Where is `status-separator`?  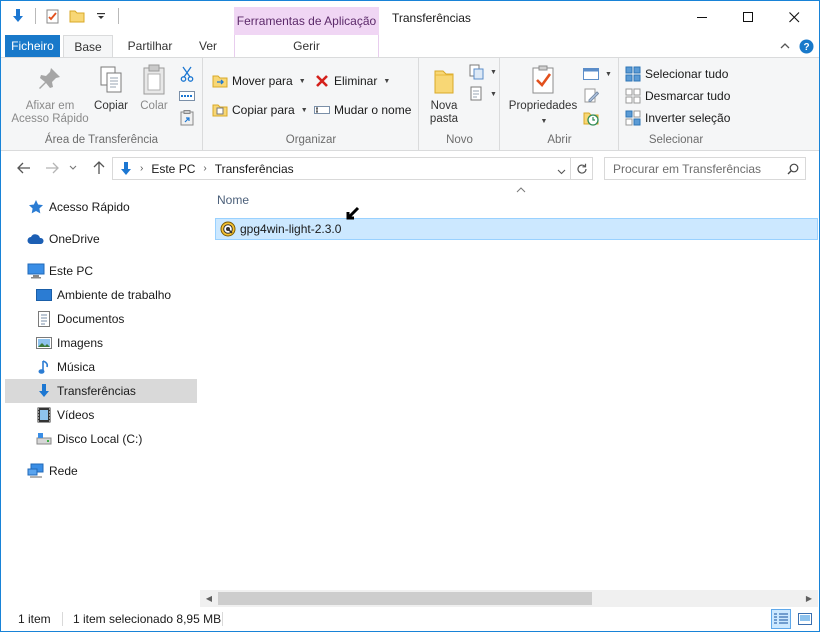 status-separator is located at coordinates (62, 619).